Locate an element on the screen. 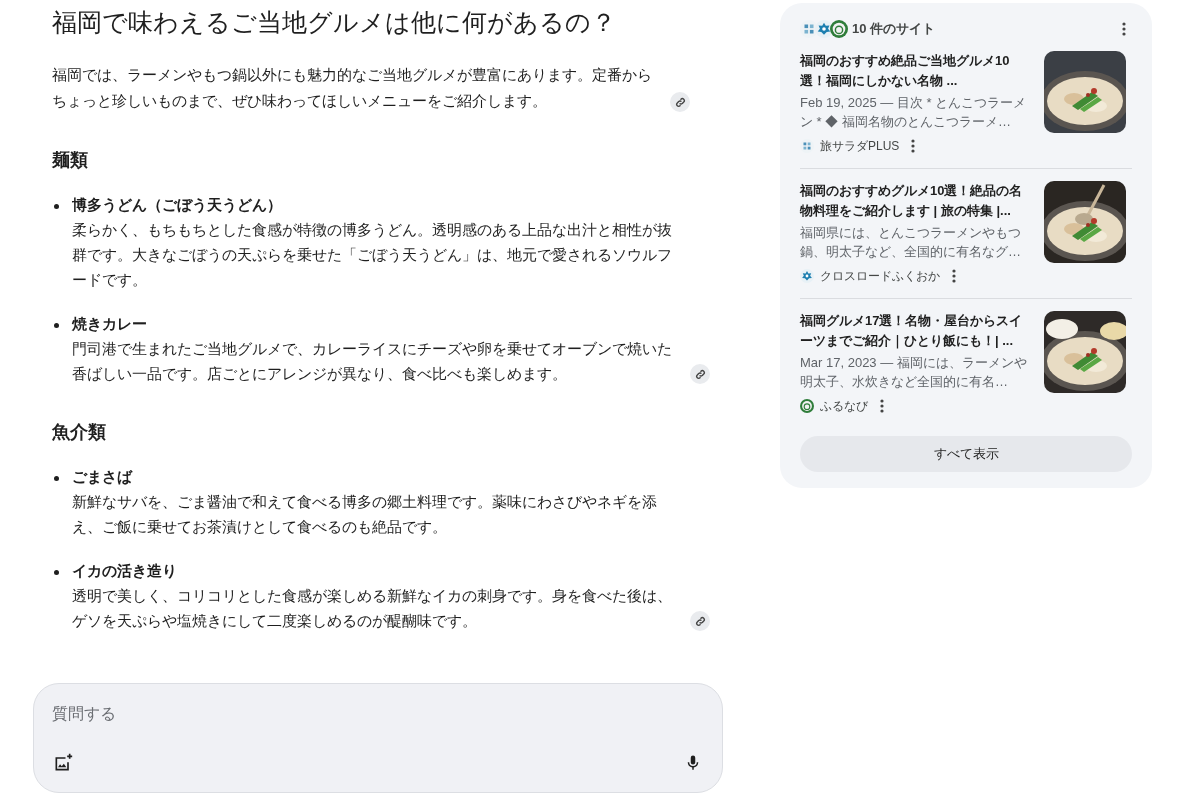 The width and height of the screenshot is (1180, 800). item-title: 博多うどん（ごぼう天うどん） is located at coordinates (177, 205).